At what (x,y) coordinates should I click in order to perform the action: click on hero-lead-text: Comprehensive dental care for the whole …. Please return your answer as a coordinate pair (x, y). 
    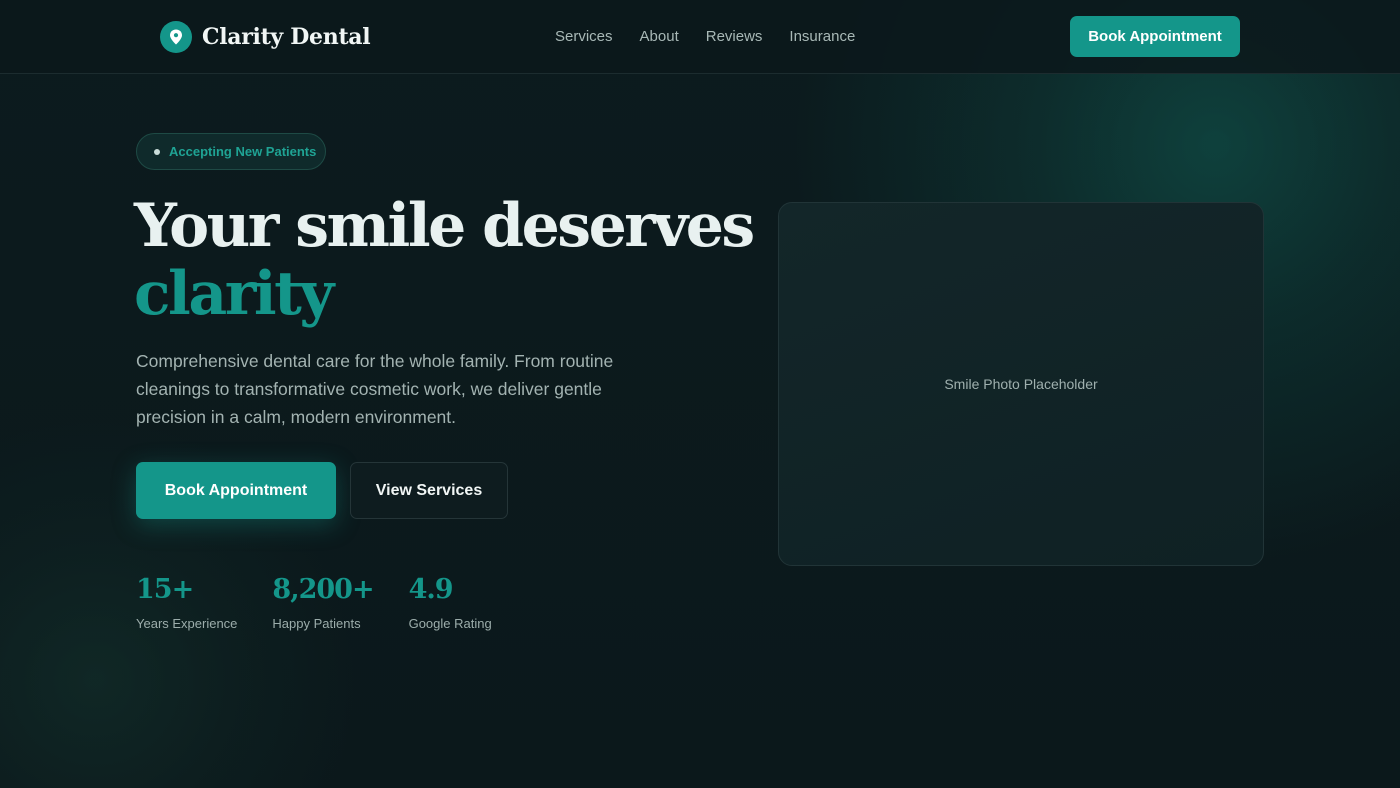
    Looking at the image, I should click on (375, 389).